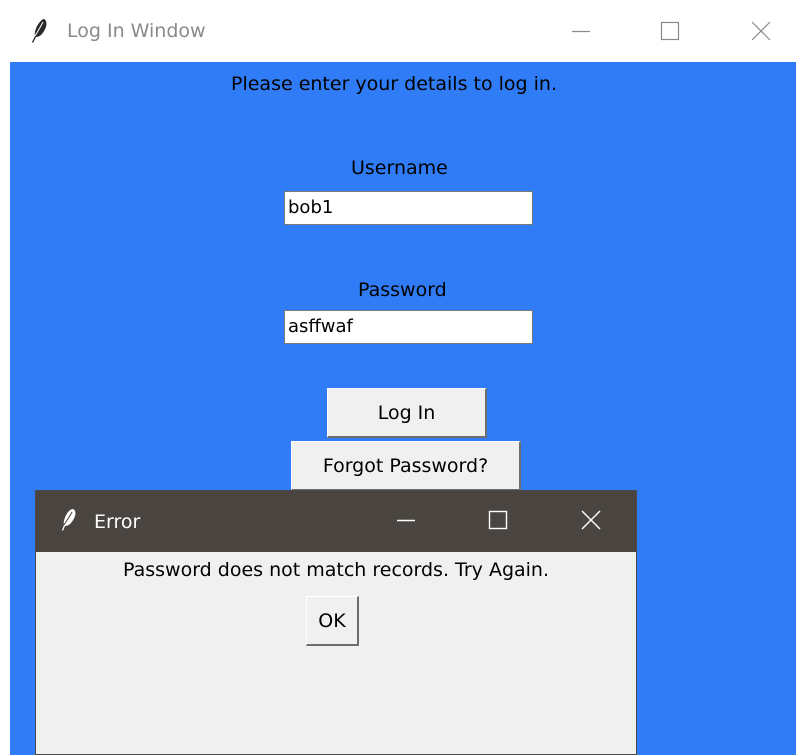 This screenshot has height=755, width=796. I want to click on close-button, so click(756, 31).